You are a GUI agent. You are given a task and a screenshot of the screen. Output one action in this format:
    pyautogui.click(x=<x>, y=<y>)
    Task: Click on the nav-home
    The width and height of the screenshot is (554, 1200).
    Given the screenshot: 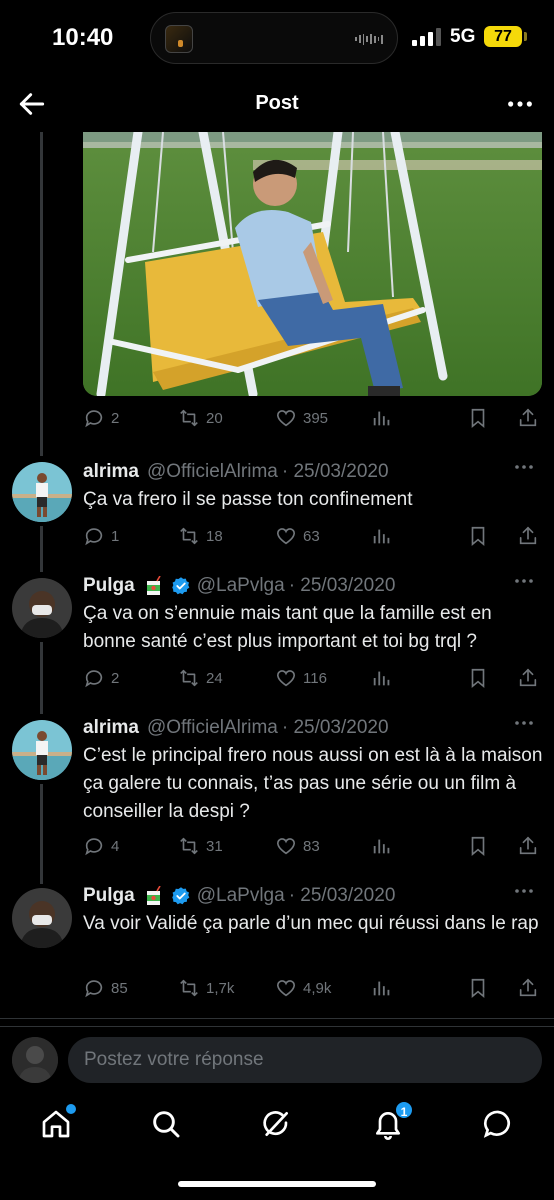 What is the action you would take?
    pyautogui.click(x=58, y=1122)
    